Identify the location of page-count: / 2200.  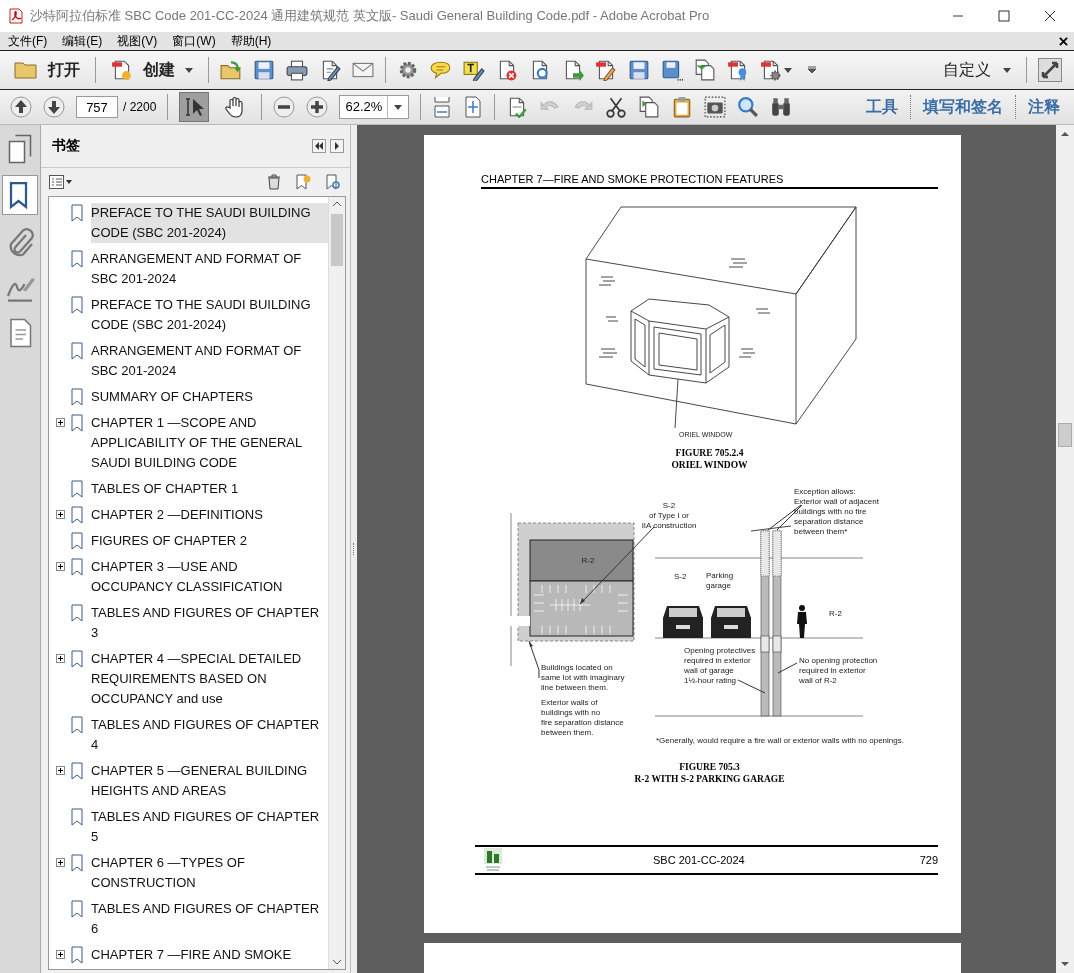
(140, 107).